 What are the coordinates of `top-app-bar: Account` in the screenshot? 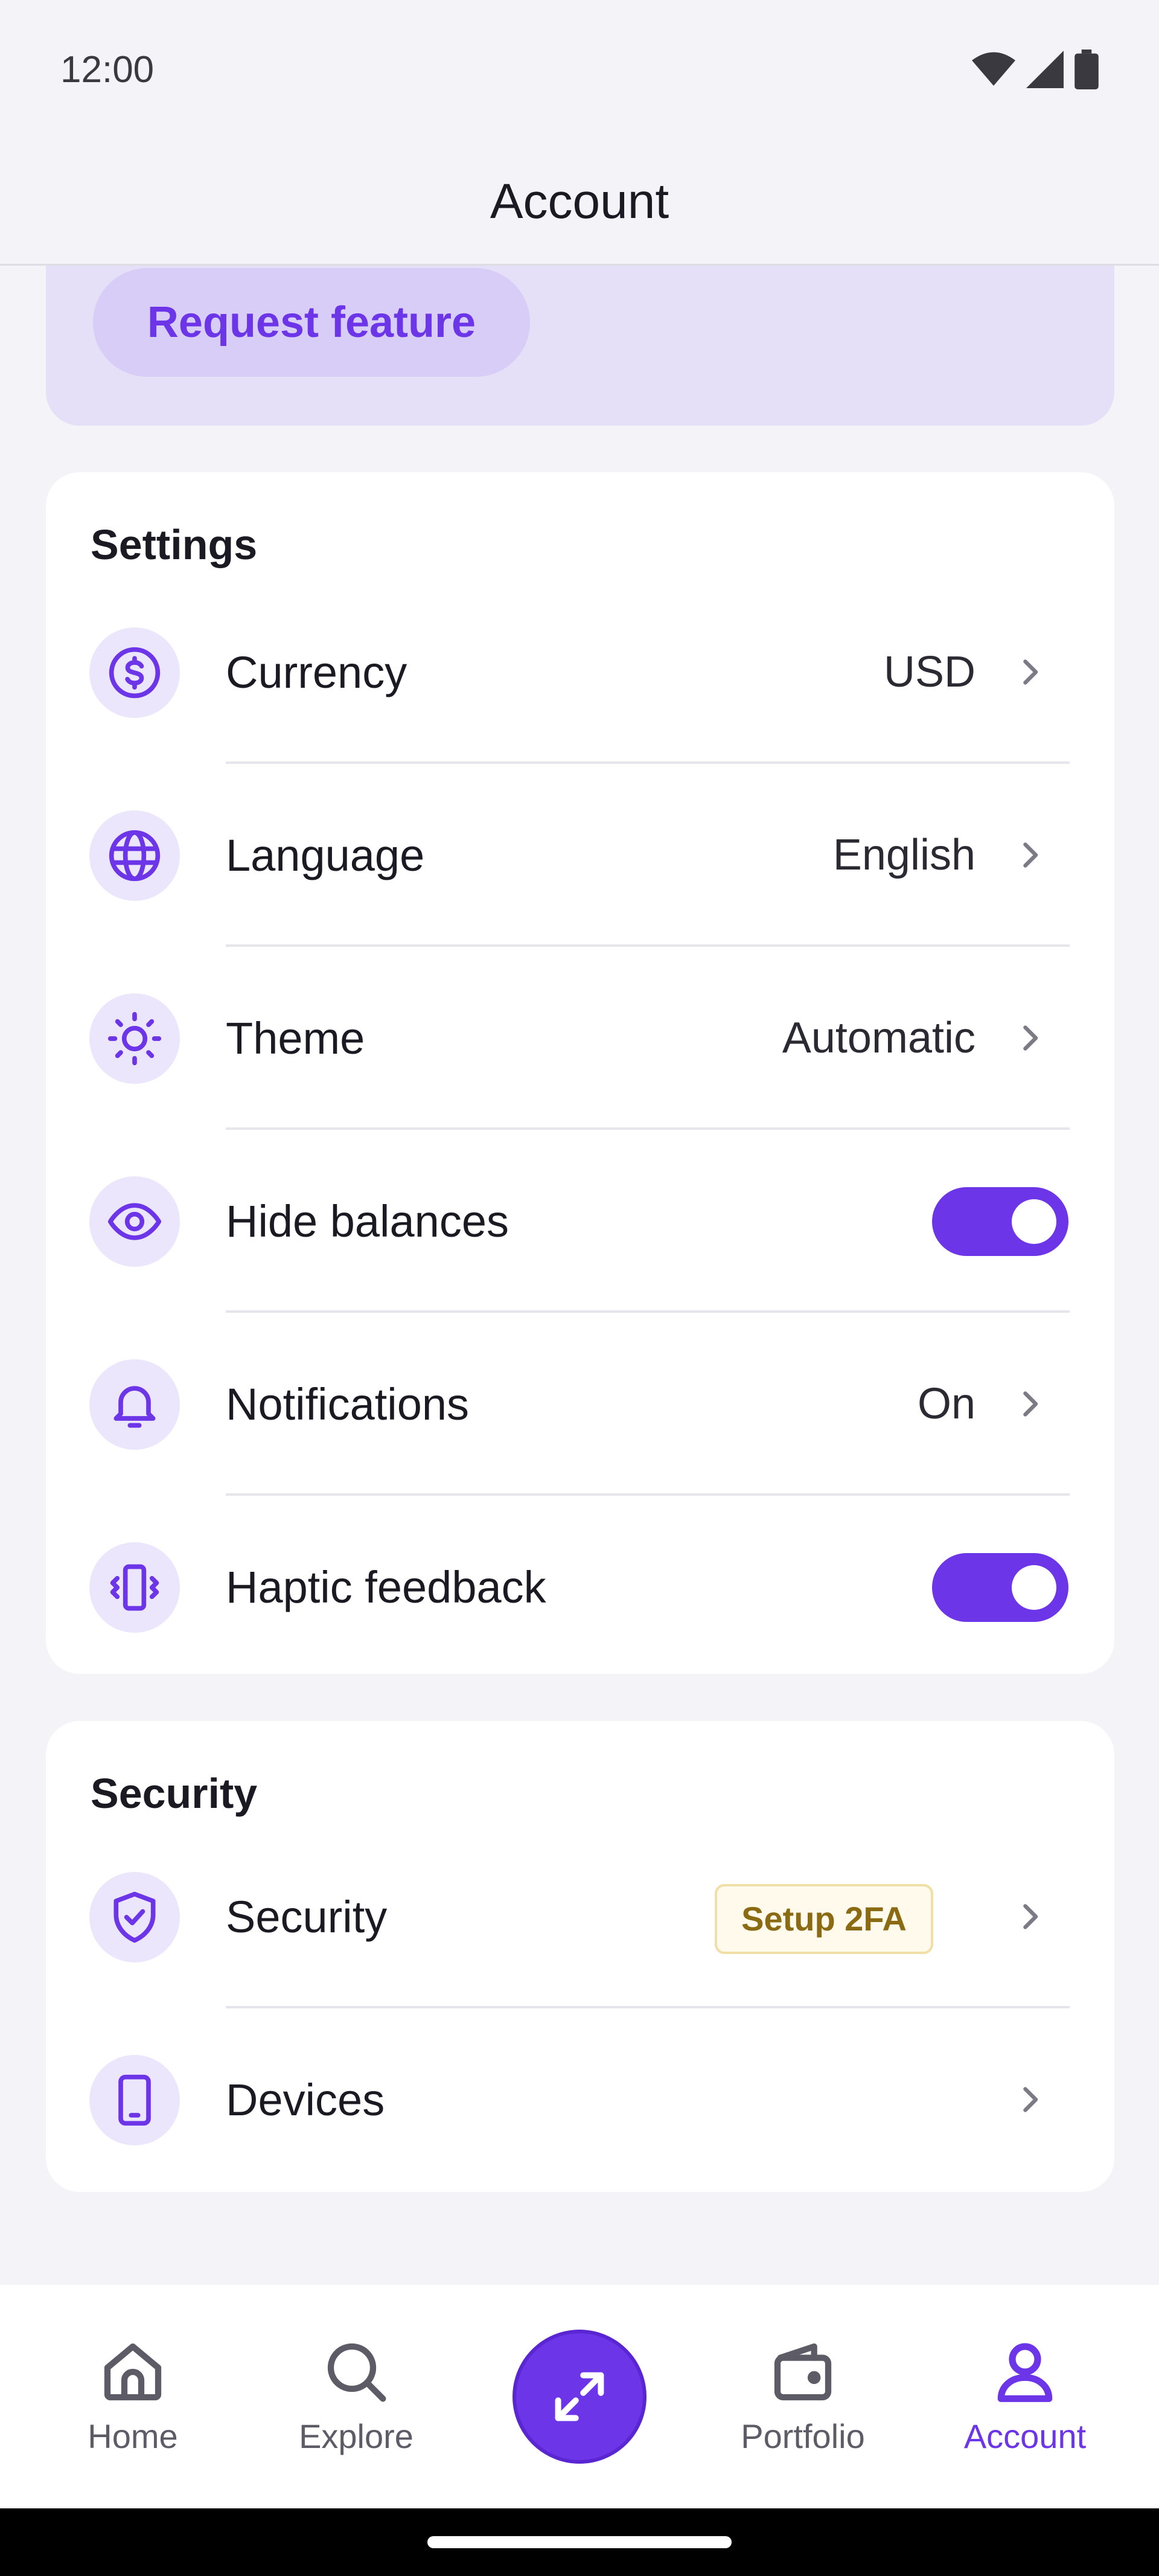 It's located at (579, 202).